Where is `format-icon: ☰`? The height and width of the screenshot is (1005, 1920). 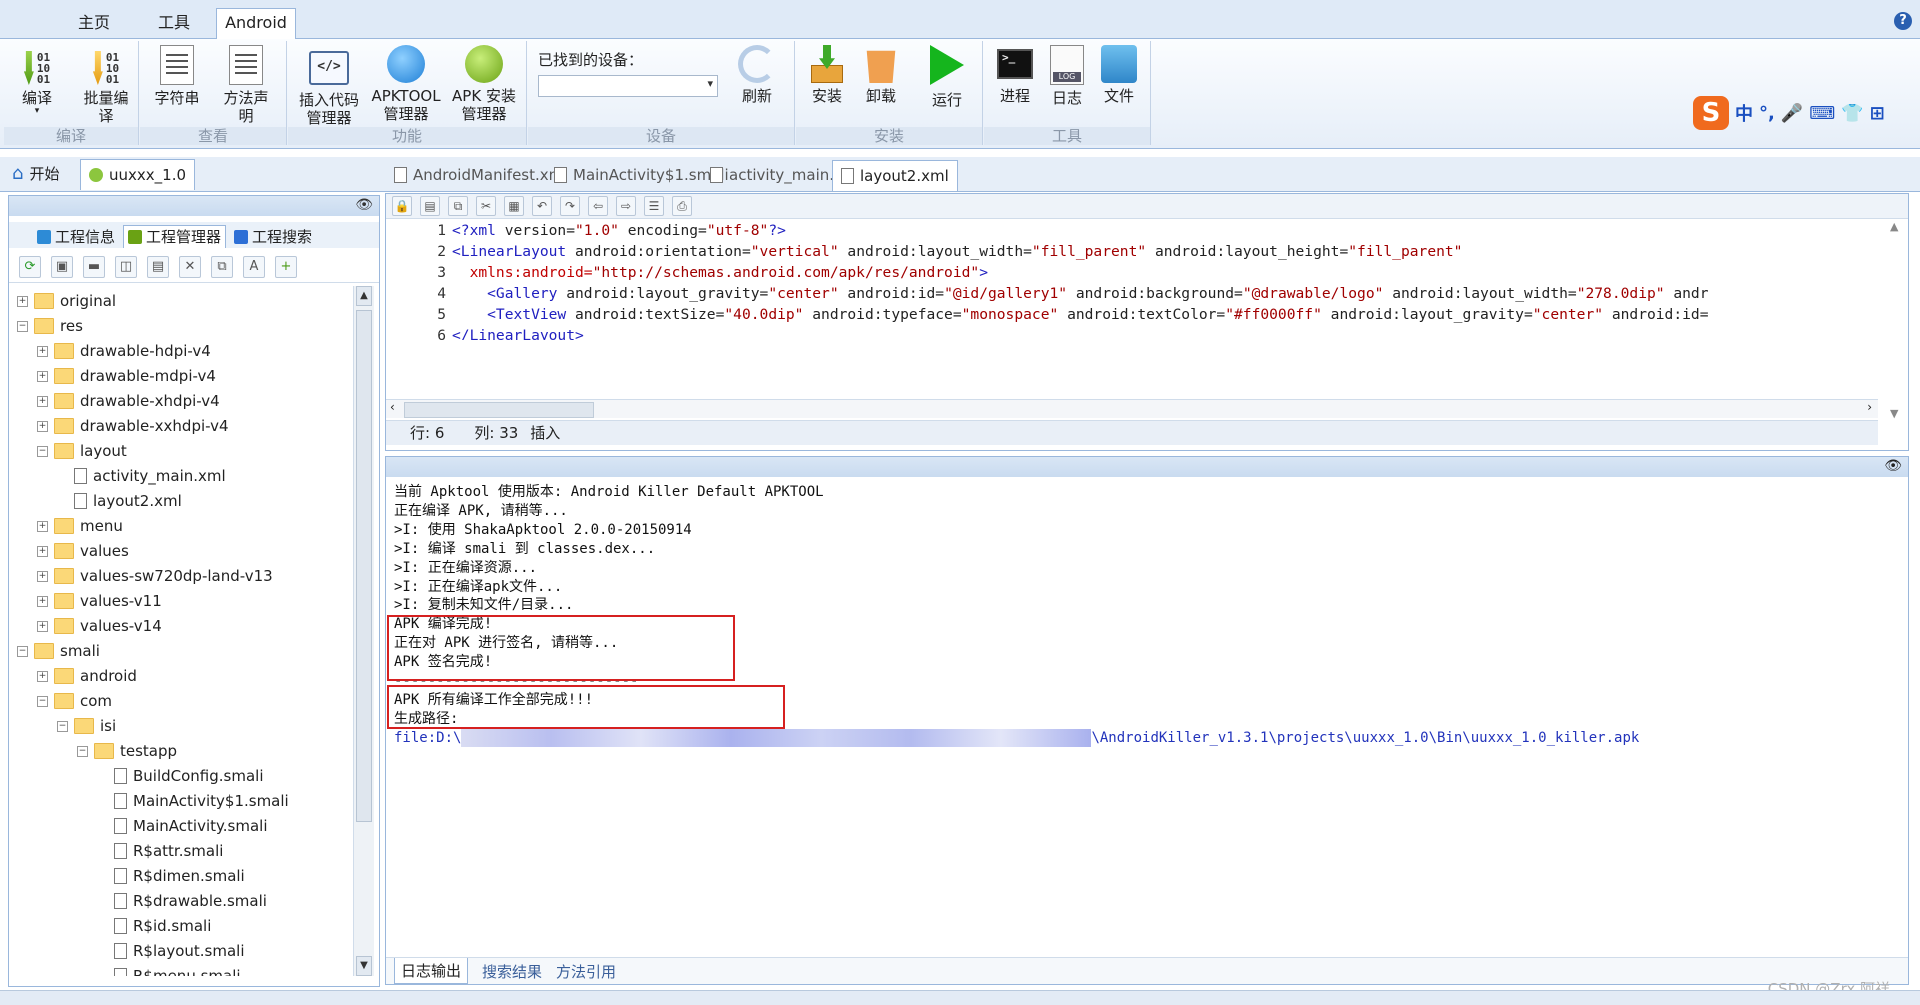
format-icon: ☰ is located at coordinates (654, 206).